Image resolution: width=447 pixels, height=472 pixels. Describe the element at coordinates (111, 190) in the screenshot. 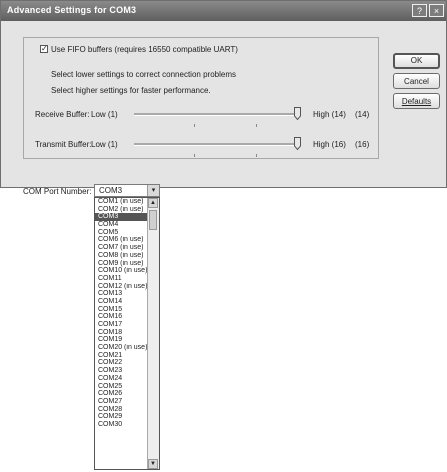

I see `com-port-selected-value: COM3` at that location.